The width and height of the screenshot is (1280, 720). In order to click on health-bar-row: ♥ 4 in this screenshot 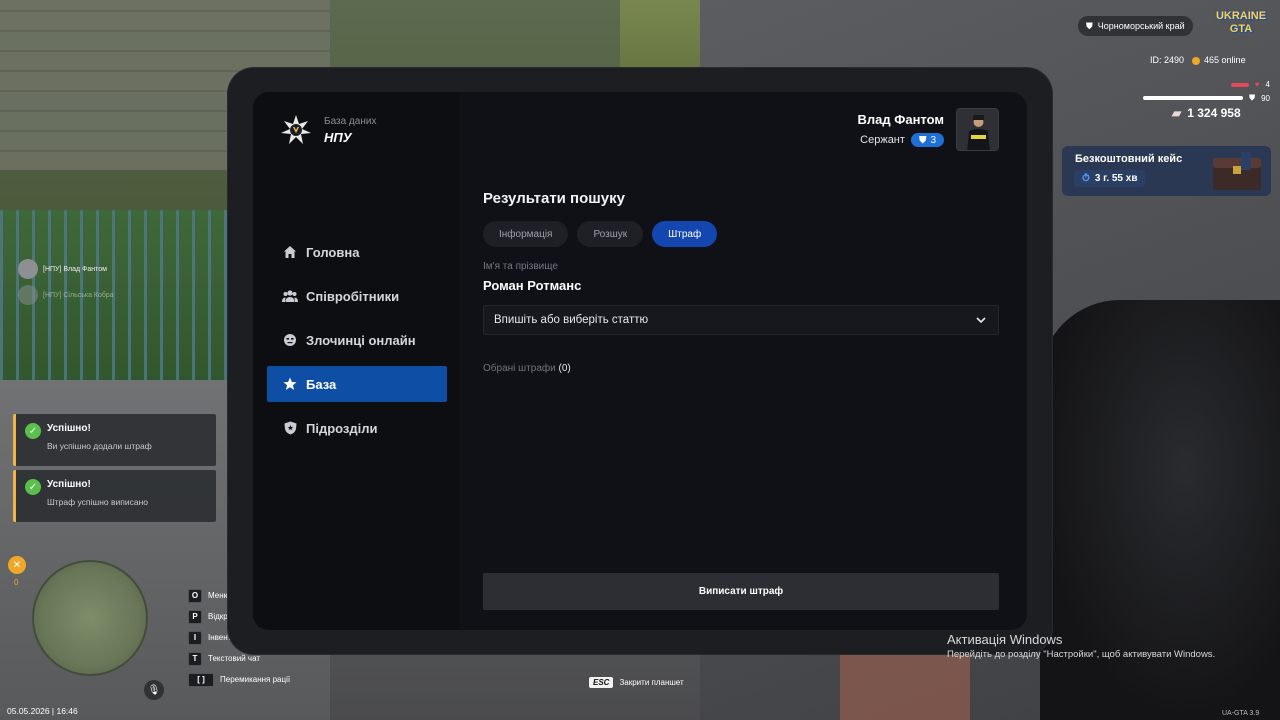, I will do `click(1195, 84)`.